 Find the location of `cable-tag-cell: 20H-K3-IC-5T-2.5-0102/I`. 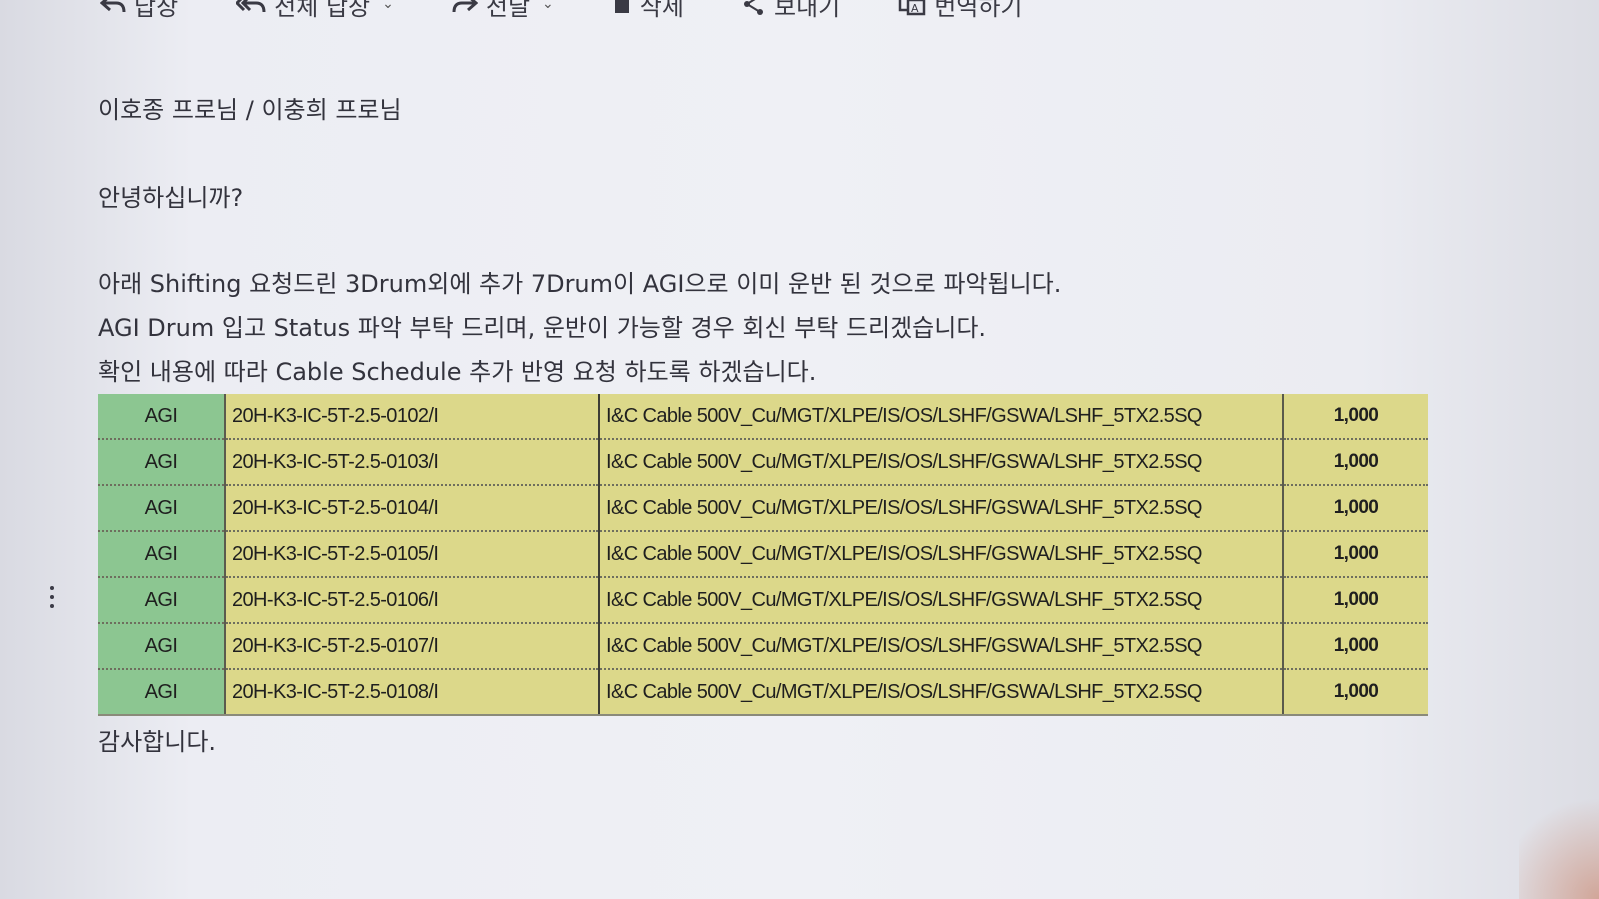

cable-tag-cell: 20H-K3-IC-5T-2.5-0102/I is located at coordinates (412, 417).